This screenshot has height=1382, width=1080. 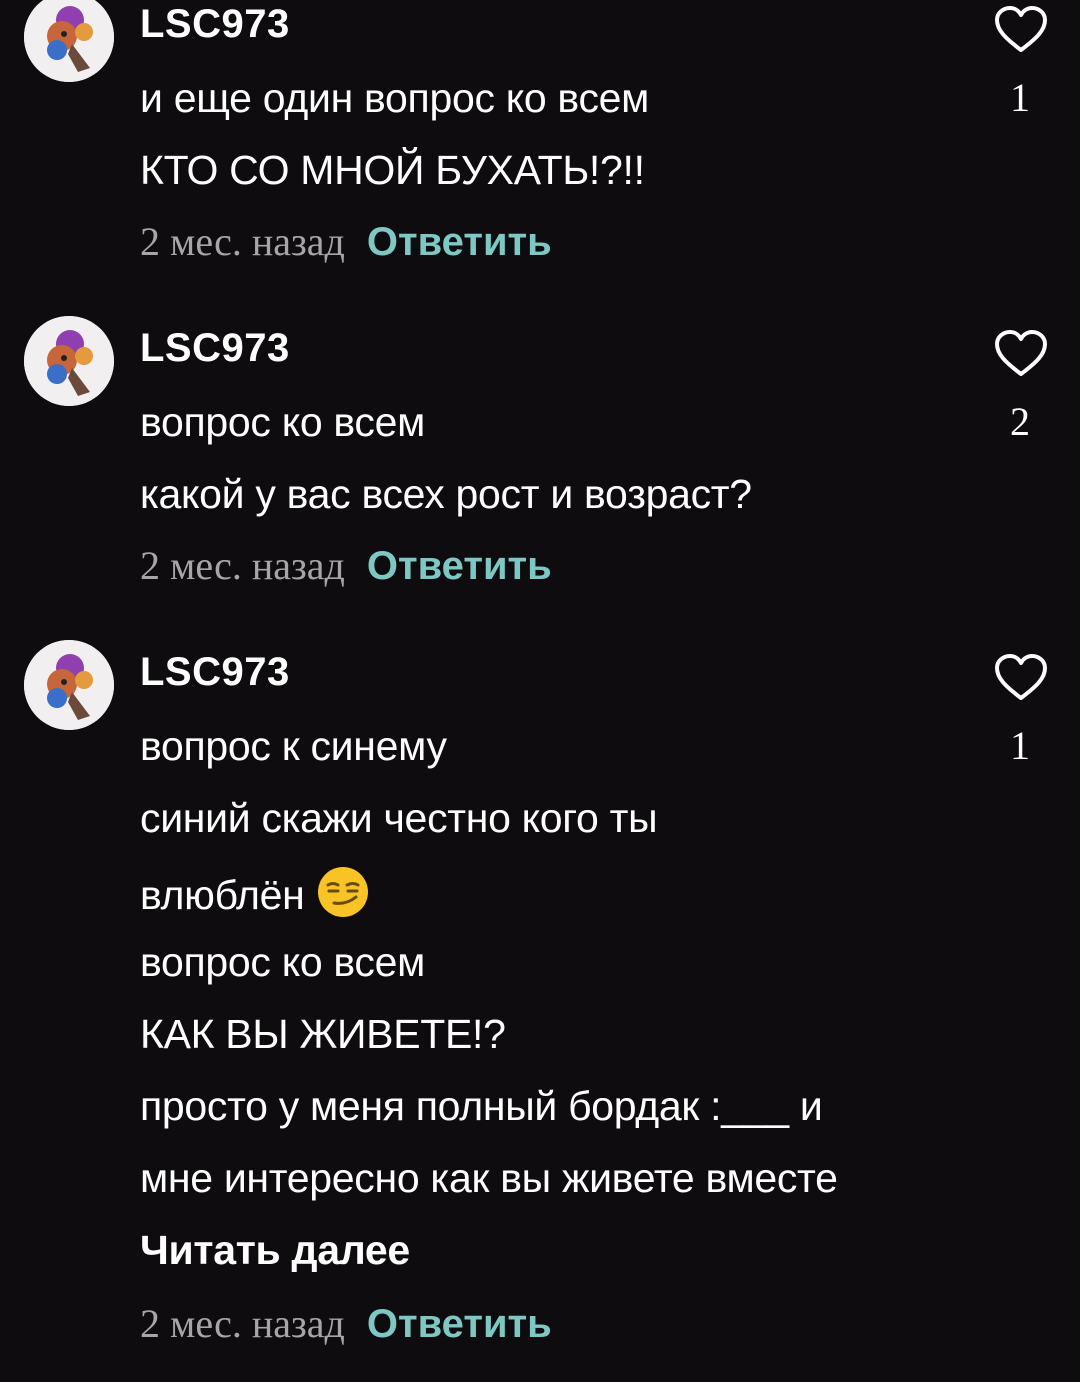 I want to click on comment-text-line: влюблён, so click(x=255, y=892).